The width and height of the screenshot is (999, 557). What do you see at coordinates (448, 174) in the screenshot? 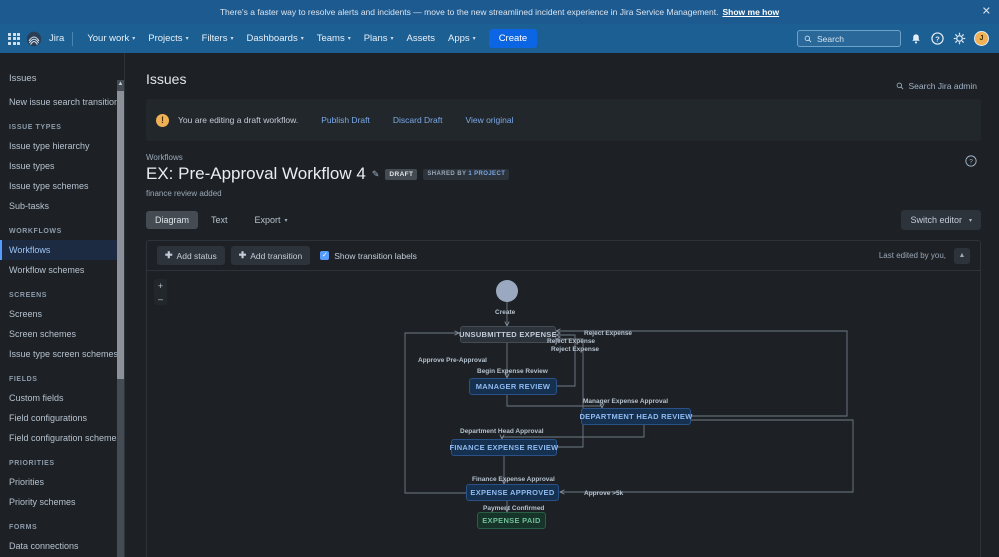
I see `shared-prefix: SHARED BY` at bounding box center [448, 174].